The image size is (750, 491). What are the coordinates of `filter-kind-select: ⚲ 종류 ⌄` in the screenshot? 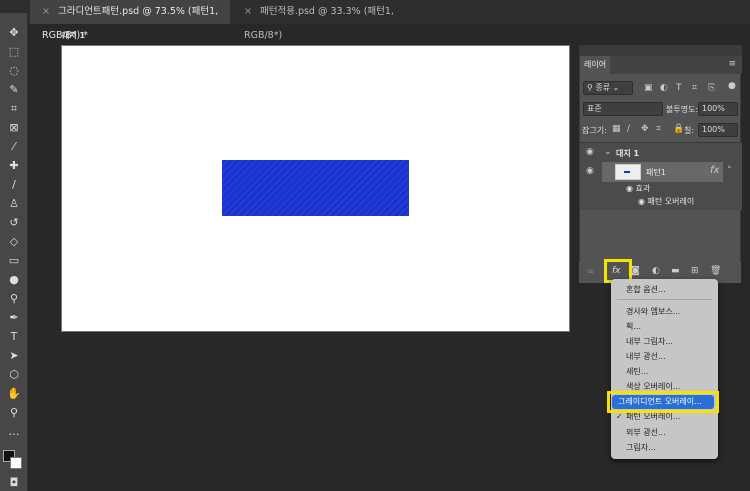 It's located at (608, 88).